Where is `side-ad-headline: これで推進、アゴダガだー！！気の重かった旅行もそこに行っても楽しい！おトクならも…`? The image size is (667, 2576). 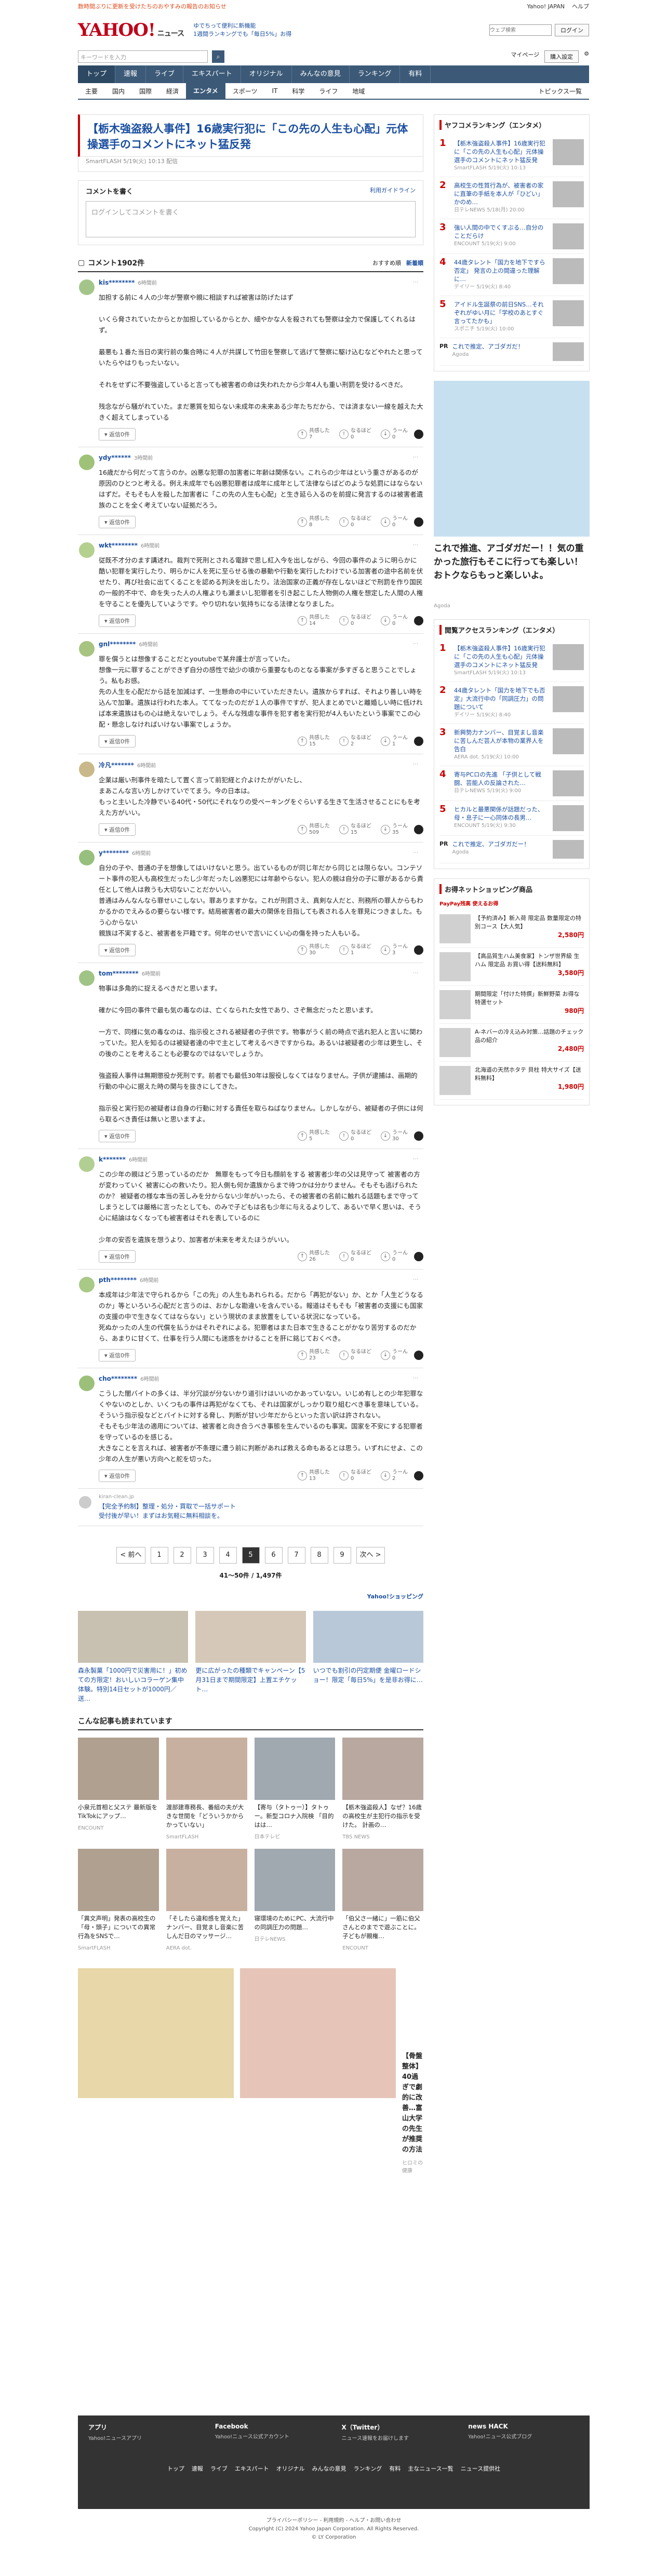
side-ad-headline: これで推進、アゴダガだー！！気の重かった旅行もそこに行っても楽しい！おトクならも… is located at coordinates (512, 562).